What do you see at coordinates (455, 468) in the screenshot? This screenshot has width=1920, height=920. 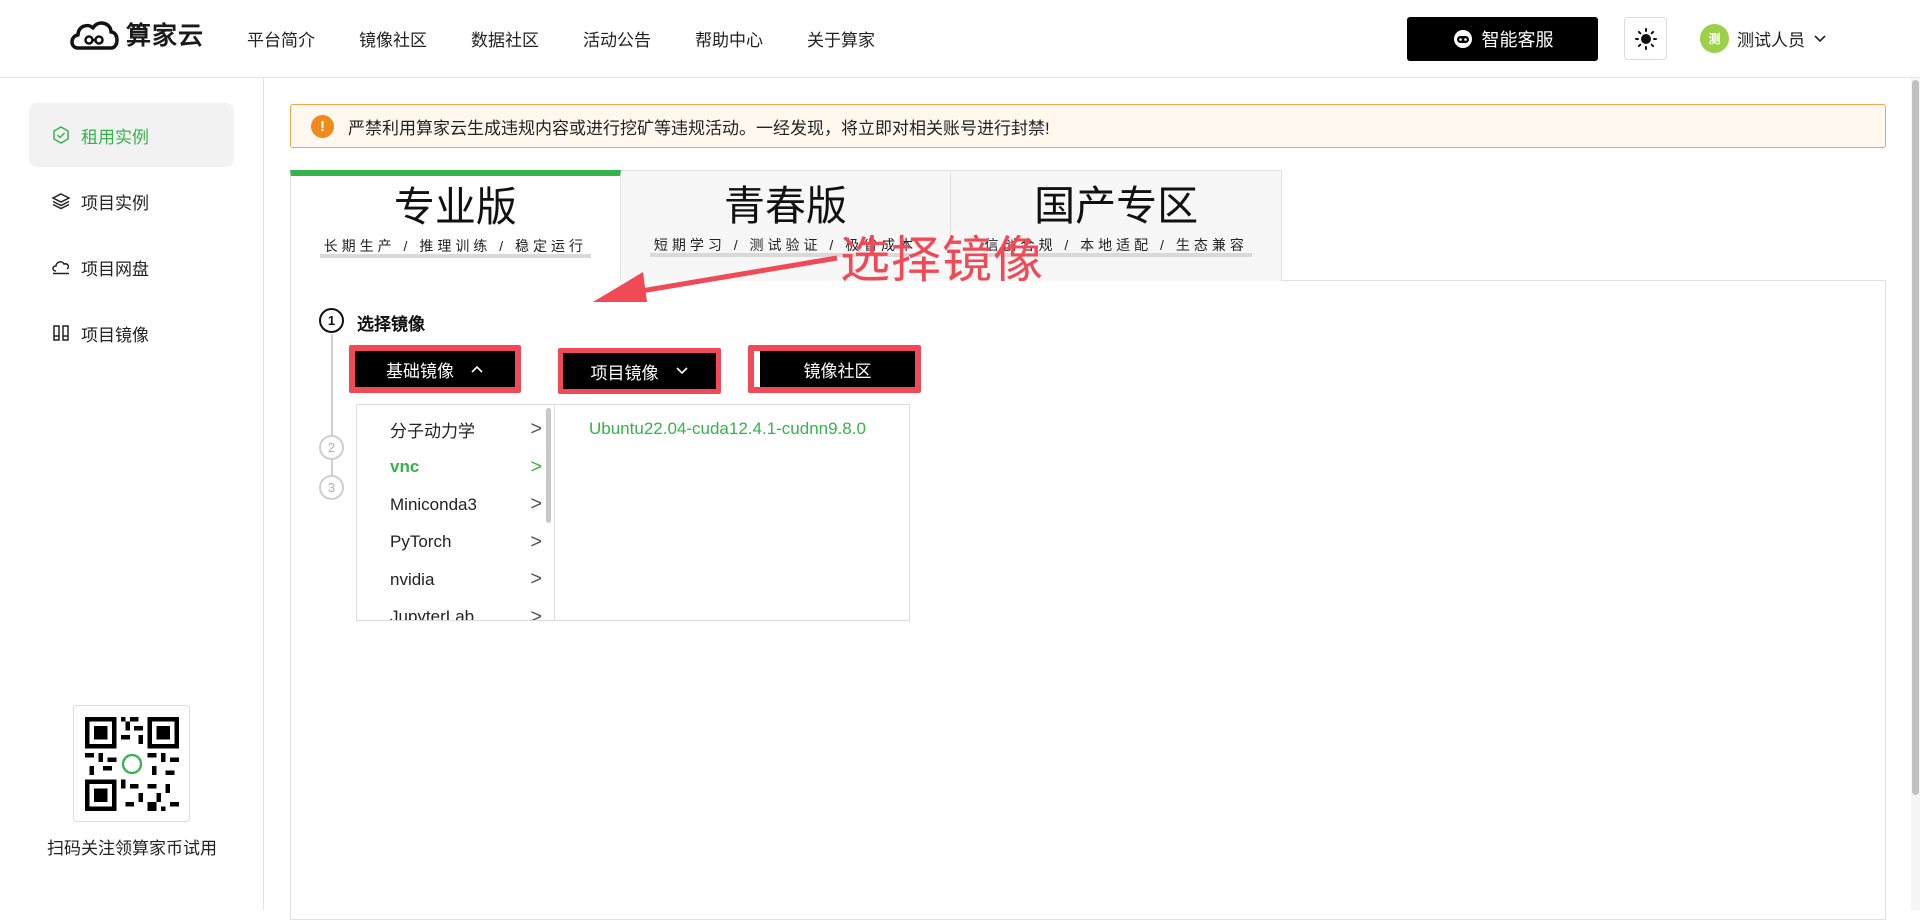 I see `category-item-vnc: vnc >` at bounding box center [455, 468].